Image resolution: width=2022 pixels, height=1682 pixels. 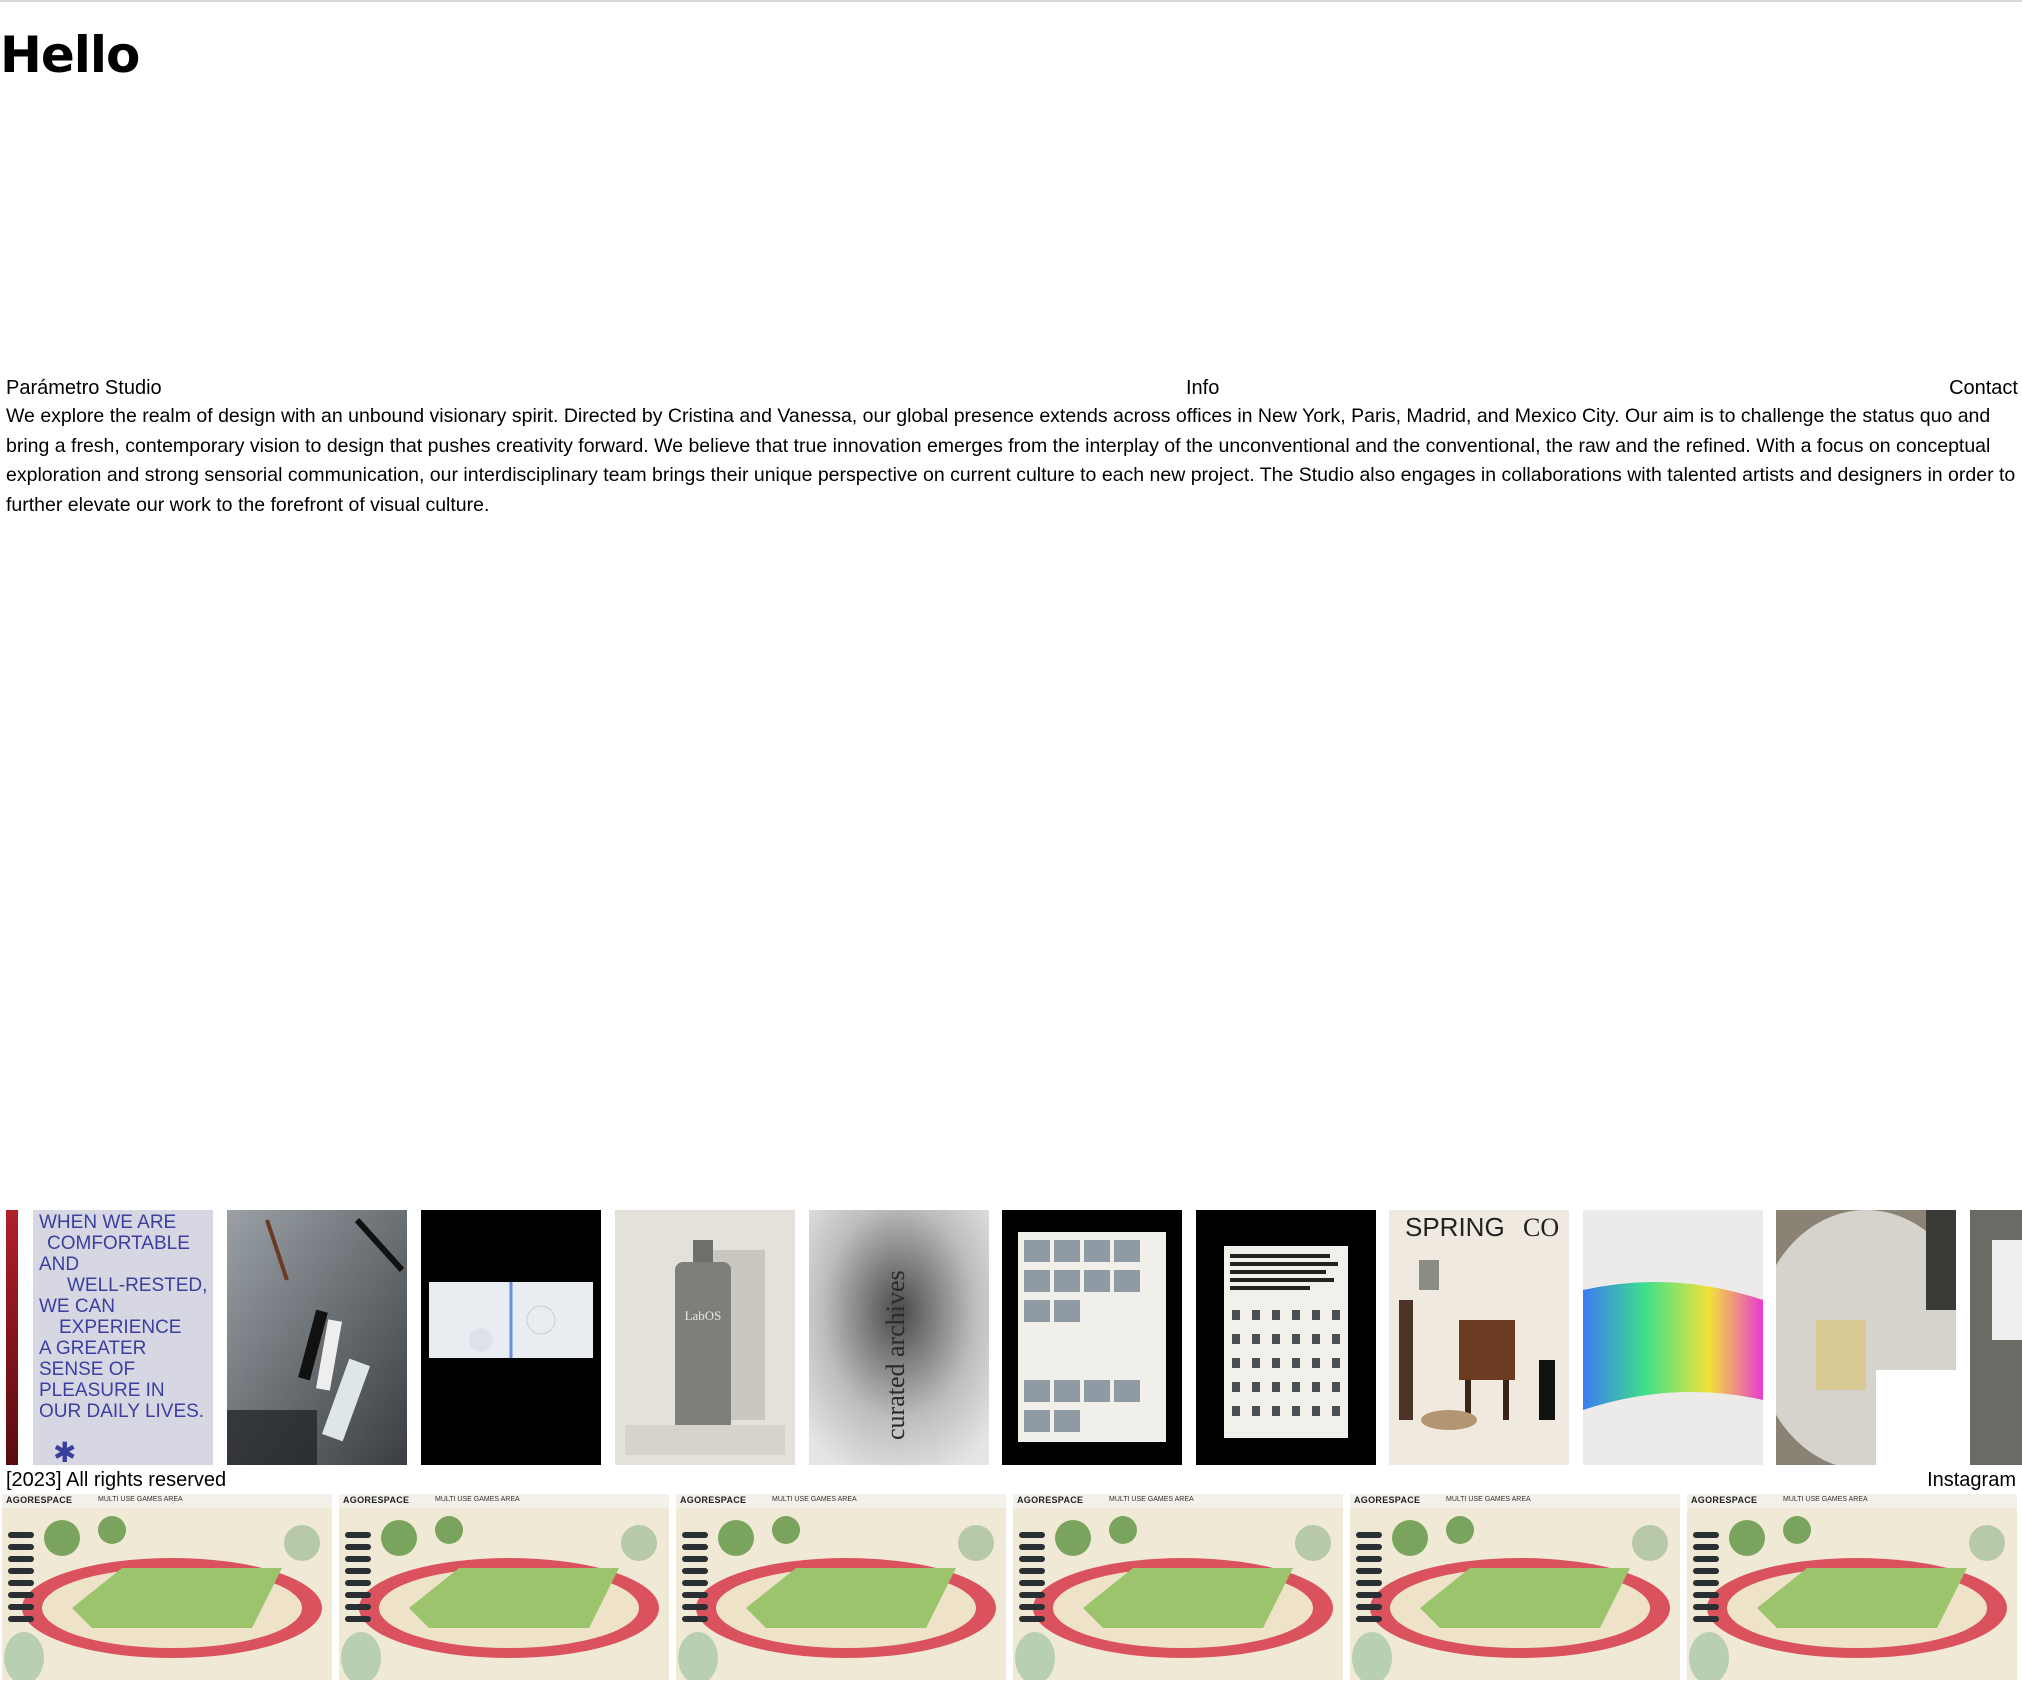 I want to click on text-page-artwork, so click(x=1286, y=1337).